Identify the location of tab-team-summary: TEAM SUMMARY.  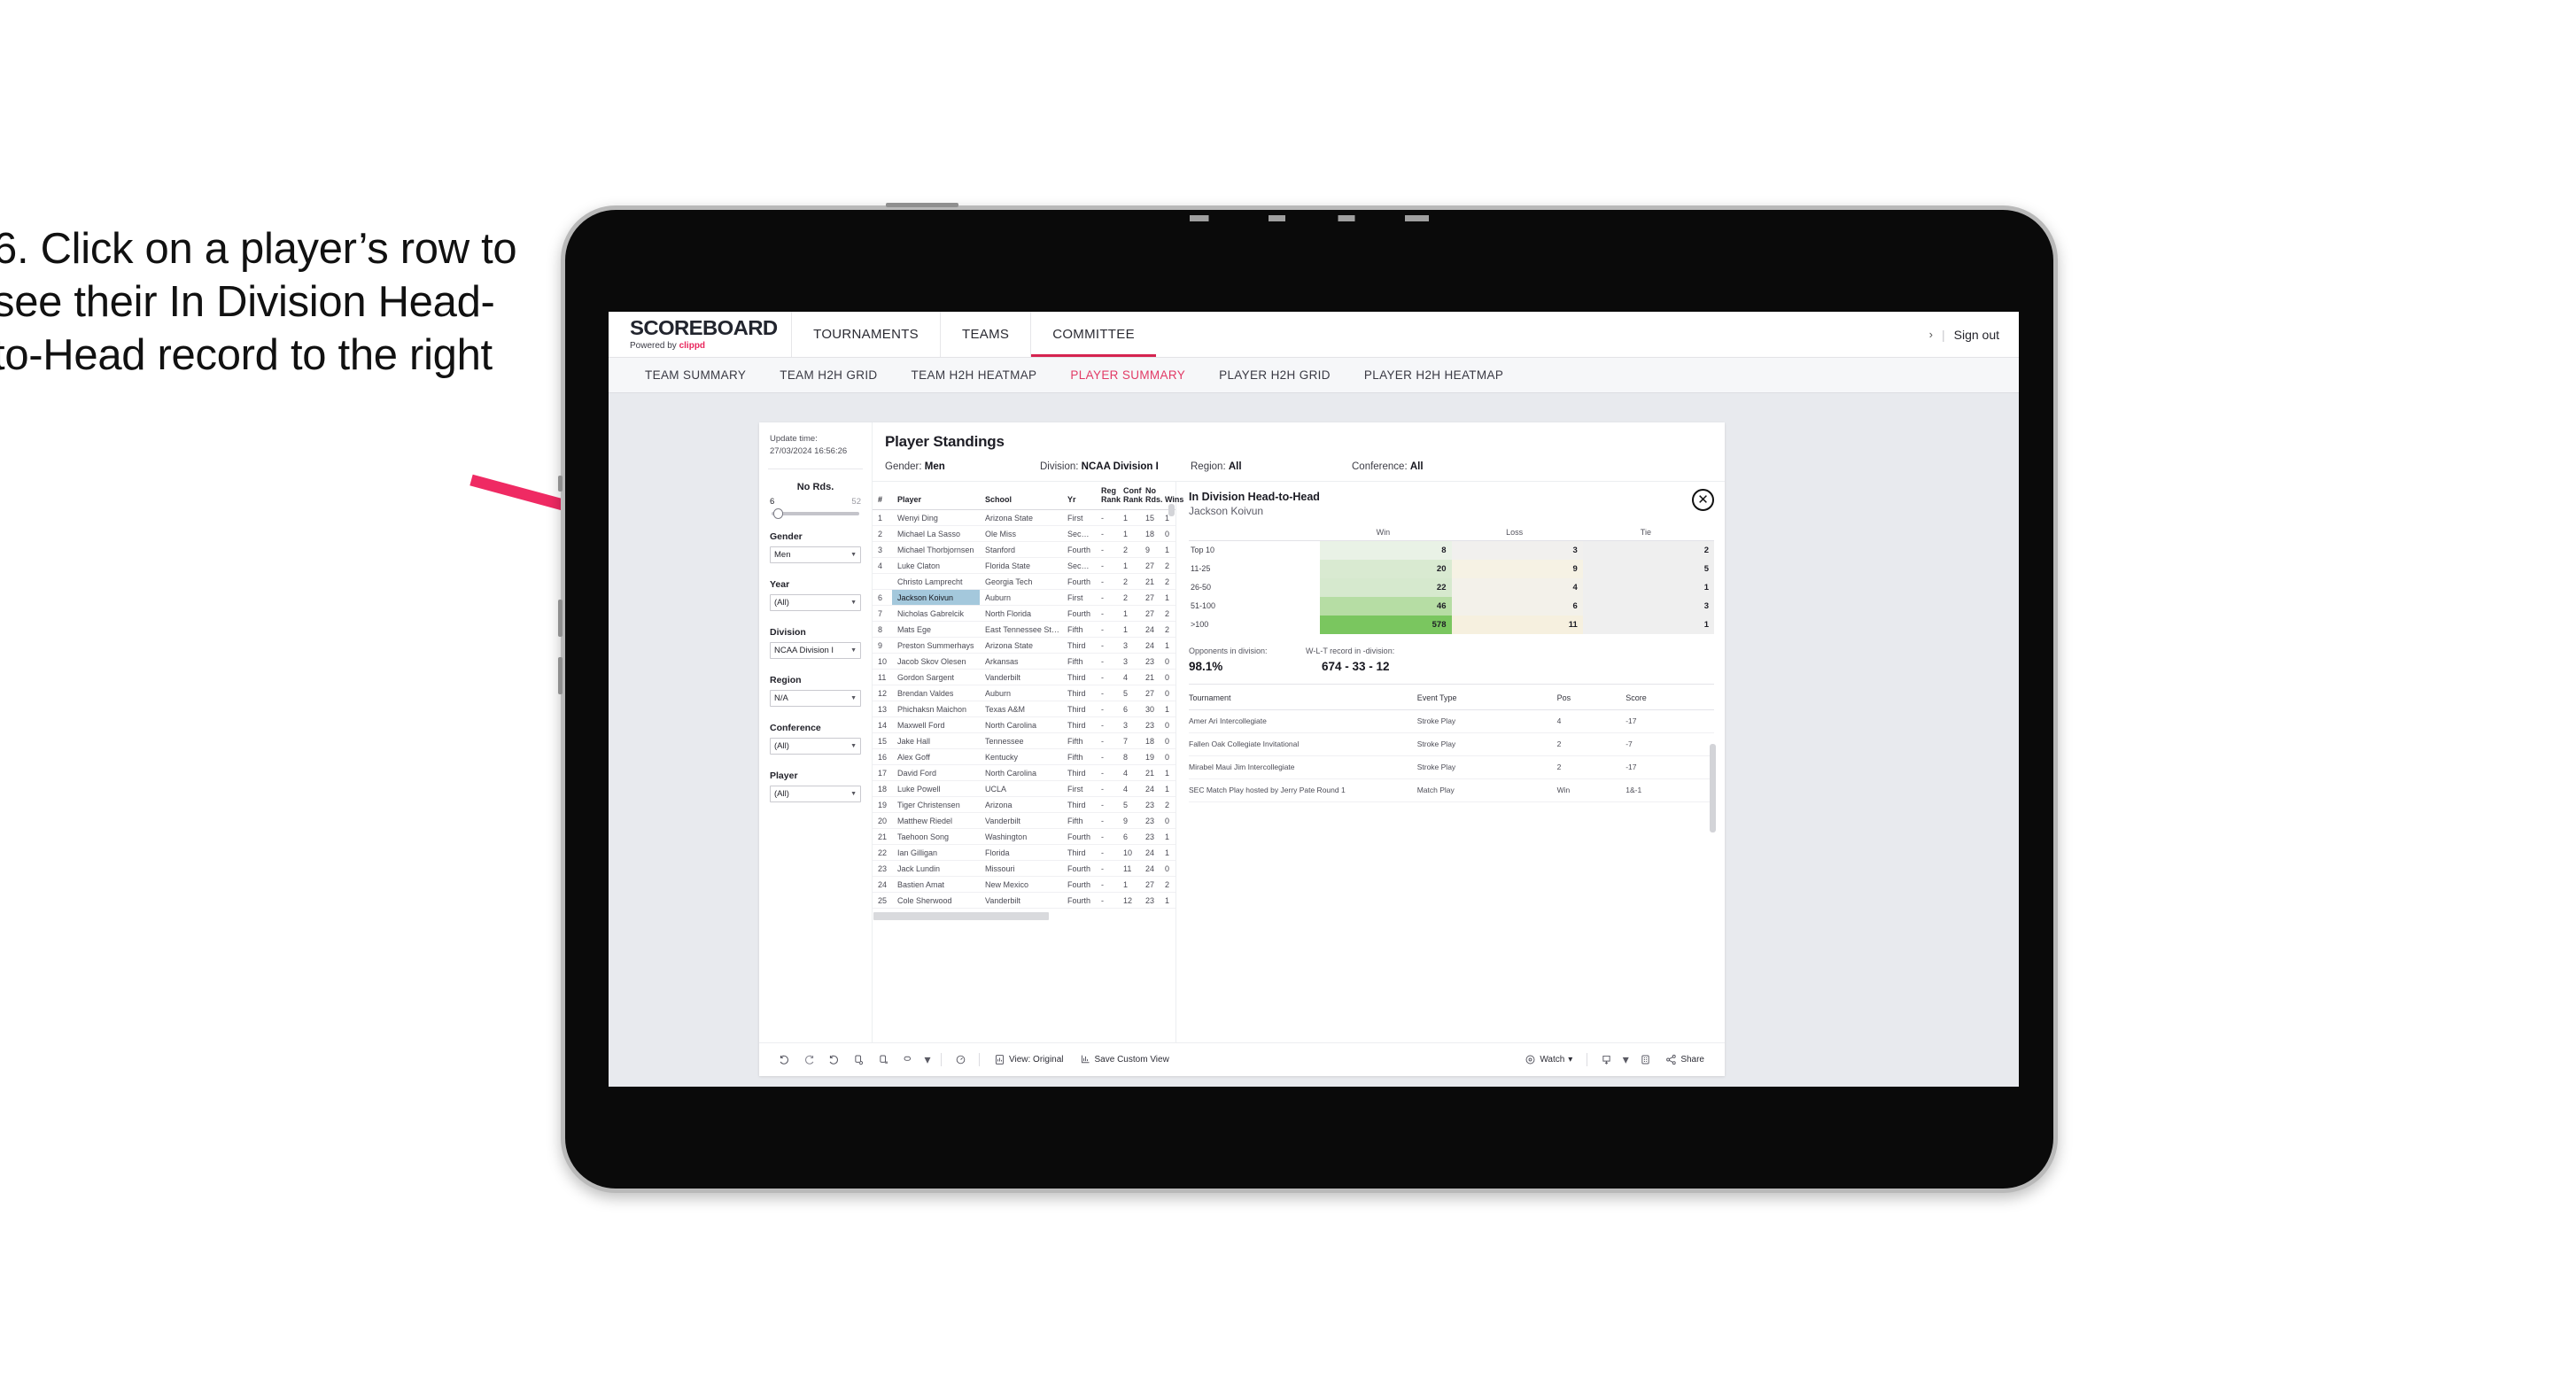
(695, 375).